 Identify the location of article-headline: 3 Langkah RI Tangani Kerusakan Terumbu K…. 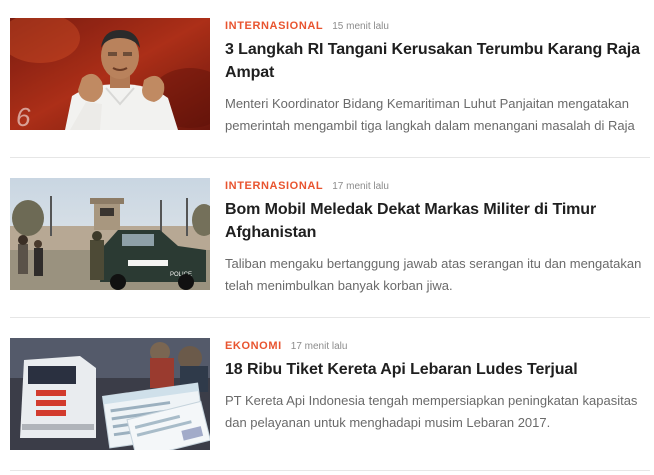
(437, 61).